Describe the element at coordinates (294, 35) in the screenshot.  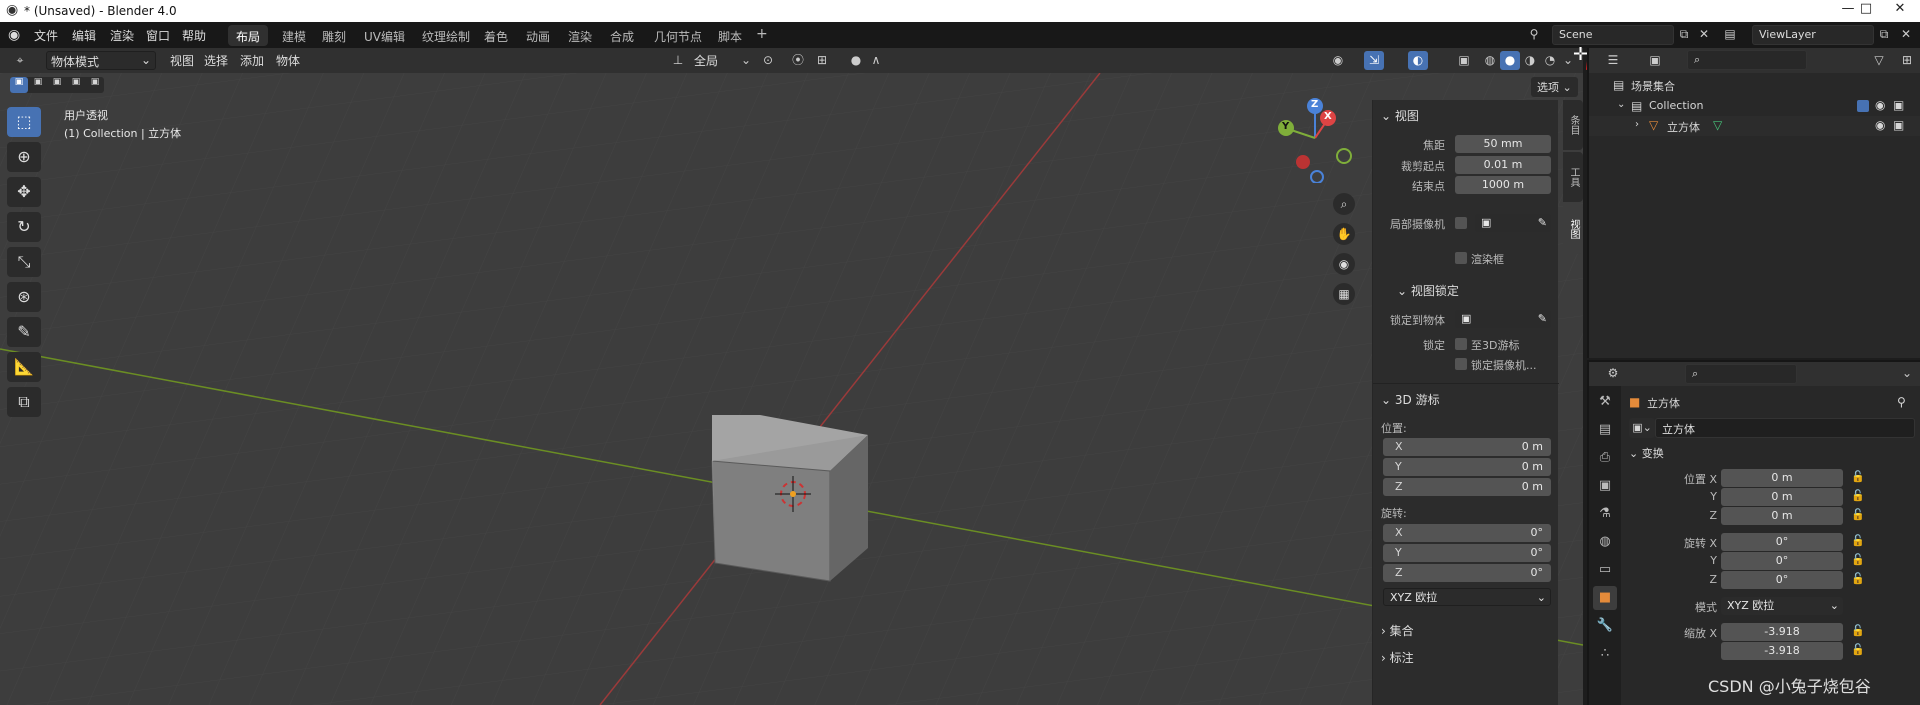
I see `workspace-tab-modeling: 建模` at that location.